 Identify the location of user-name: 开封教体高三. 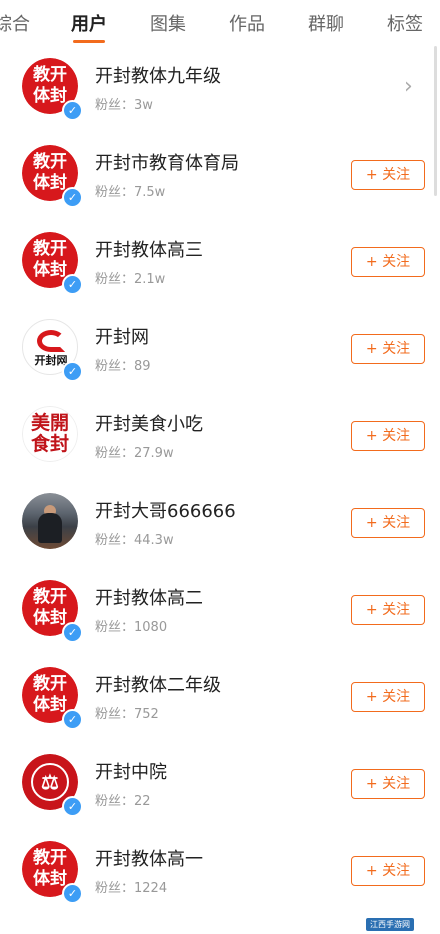
(149, 250).